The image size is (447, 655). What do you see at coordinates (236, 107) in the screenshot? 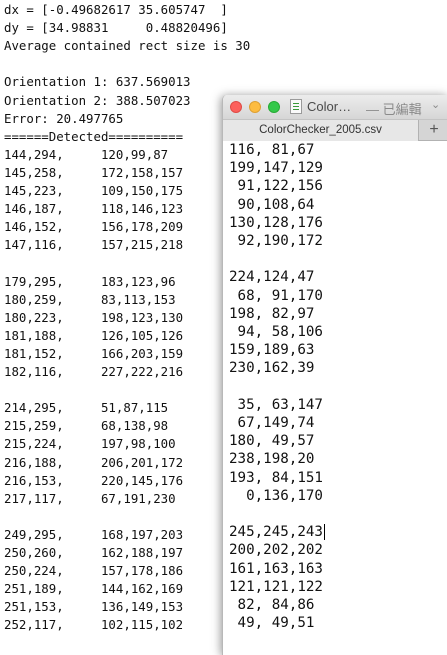
I see `close-button` at bounding box center [236, 107].